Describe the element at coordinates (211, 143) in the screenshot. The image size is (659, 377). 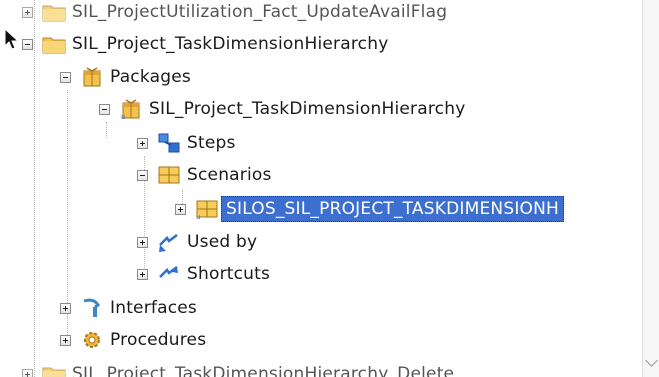
I see `tree-item-label: Steps` at that location.